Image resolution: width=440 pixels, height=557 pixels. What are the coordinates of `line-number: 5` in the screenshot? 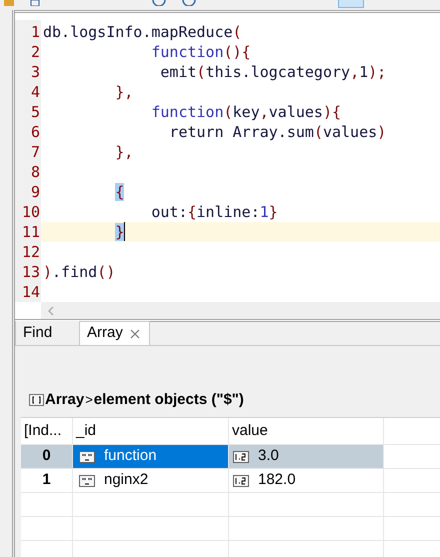 It's located at (35, 112).